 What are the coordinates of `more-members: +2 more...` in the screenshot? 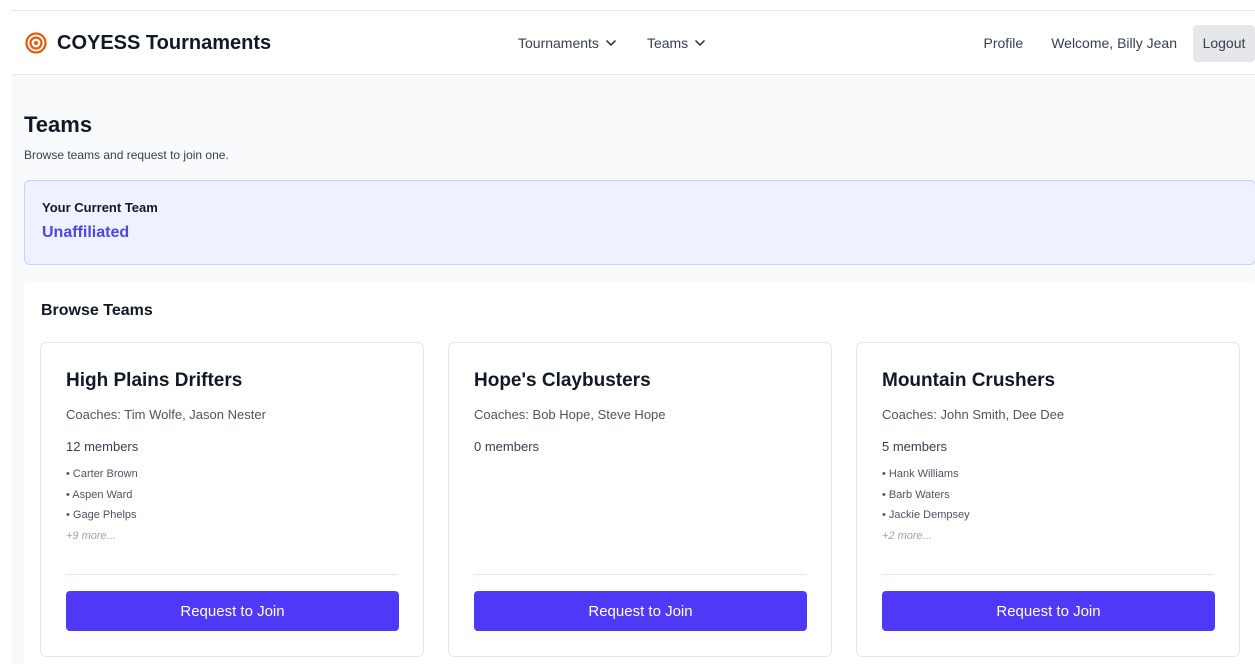 It's located at (907, 535).